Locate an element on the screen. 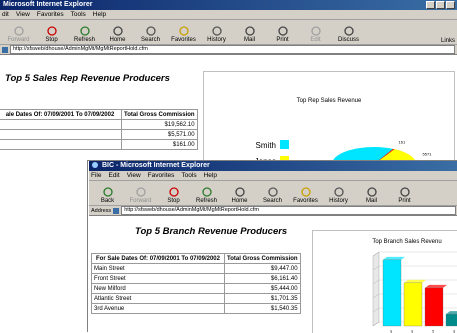 The width and height of the screenshot is (457, 333). menu-item-2: Favorites is located at coordinates (50, 14).